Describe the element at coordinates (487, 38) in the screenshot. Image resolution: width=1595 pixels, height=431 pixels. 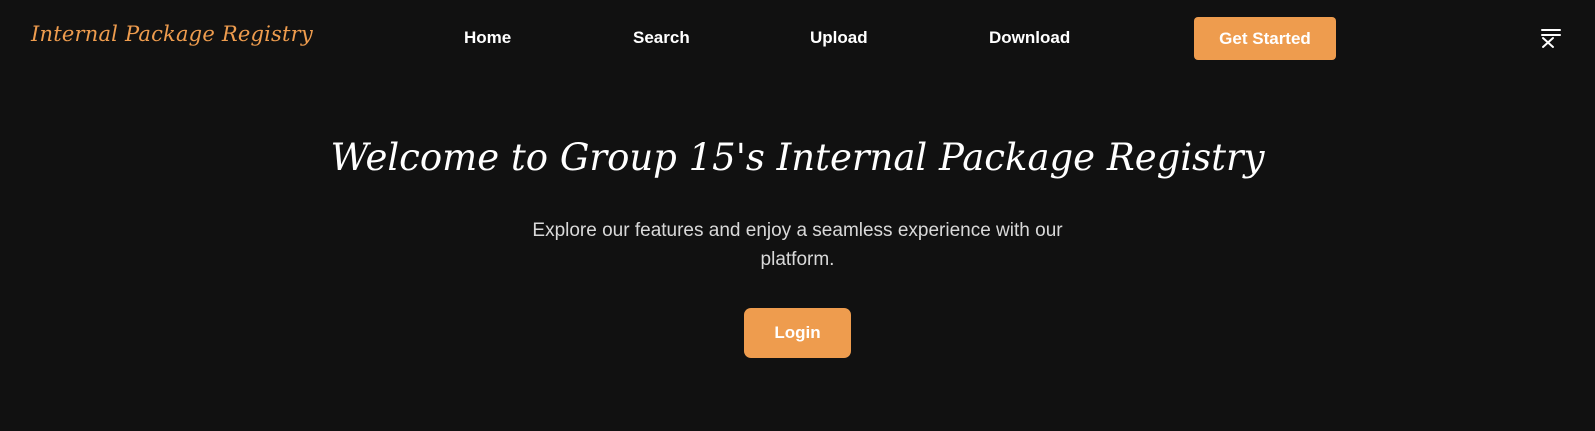
I see `nav-home-link: Home` at that location.